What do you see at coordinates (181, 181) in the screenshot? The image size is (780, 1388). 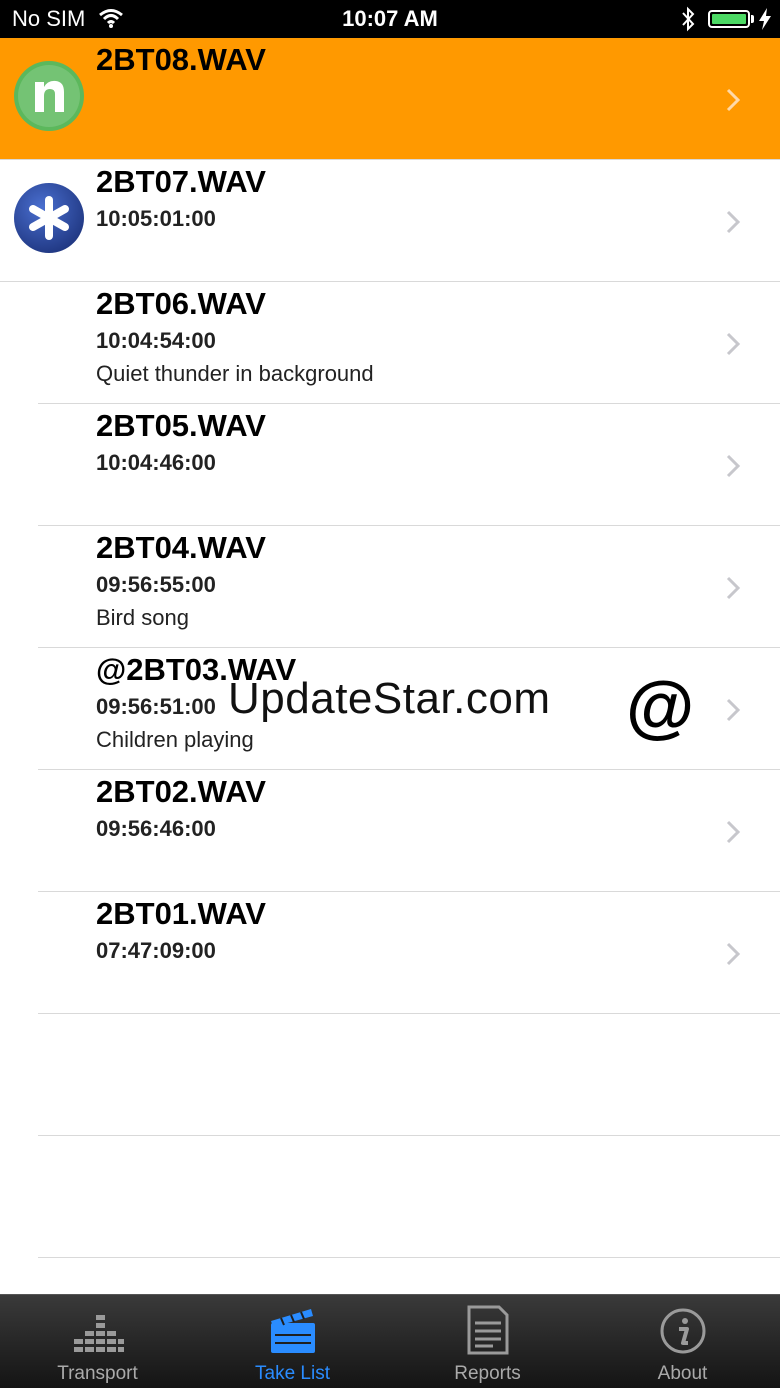 I see `take-name: 2BT07.WAV` at bounding box center [181, 181].